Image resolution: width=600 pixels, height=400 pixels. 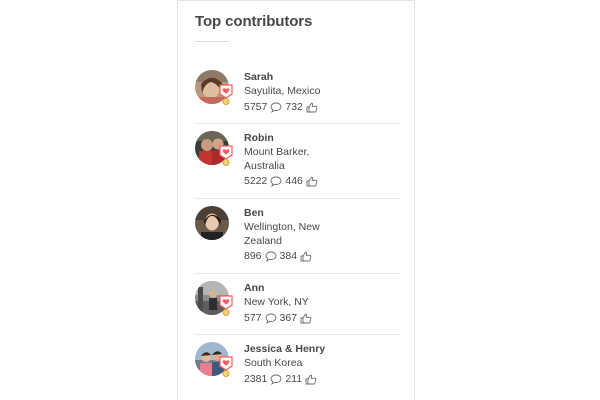 I want to click on contributor-stats: 896 384, so click(x=319, y=256).